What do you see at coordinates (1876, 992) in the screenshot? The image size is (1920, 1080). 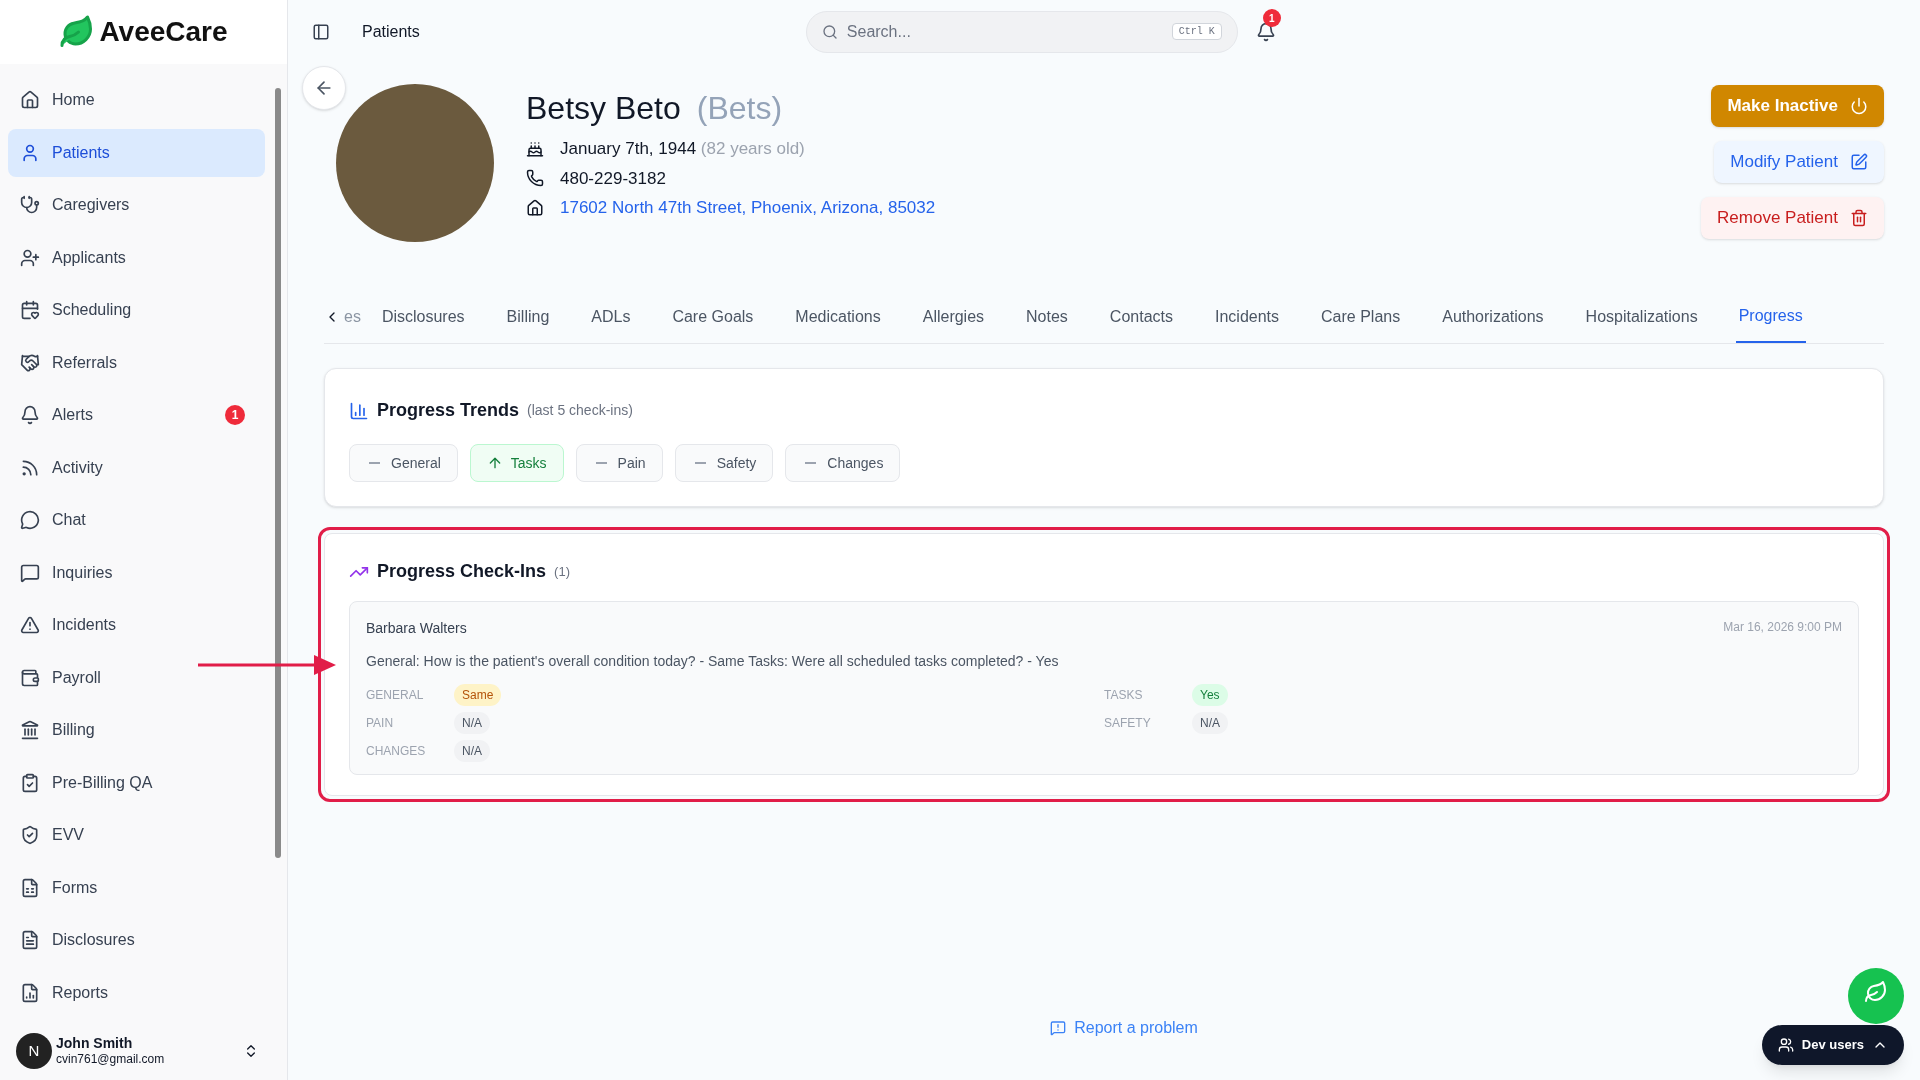 I see `leaf-icon` at bounding box center [1876, 992].